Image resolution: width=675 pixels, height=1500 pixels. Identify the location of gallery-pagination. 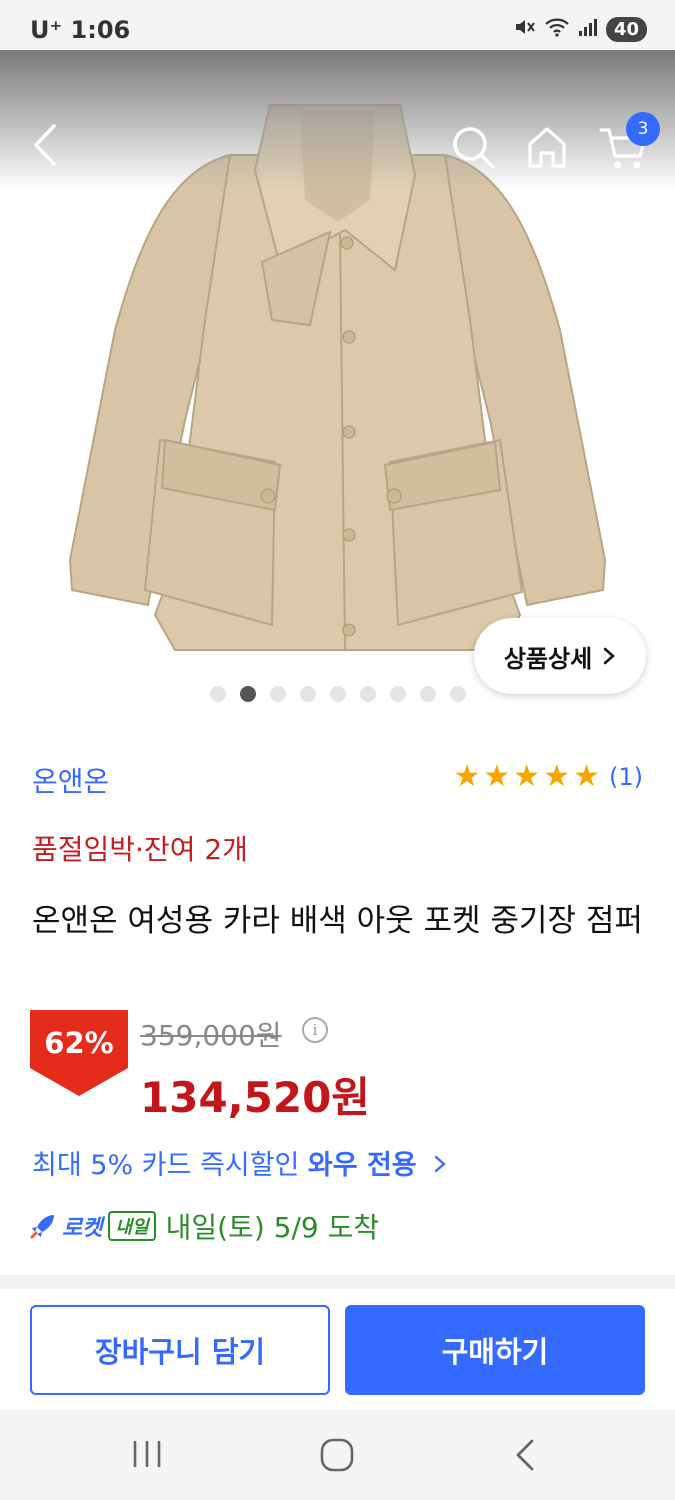
(337, 694).